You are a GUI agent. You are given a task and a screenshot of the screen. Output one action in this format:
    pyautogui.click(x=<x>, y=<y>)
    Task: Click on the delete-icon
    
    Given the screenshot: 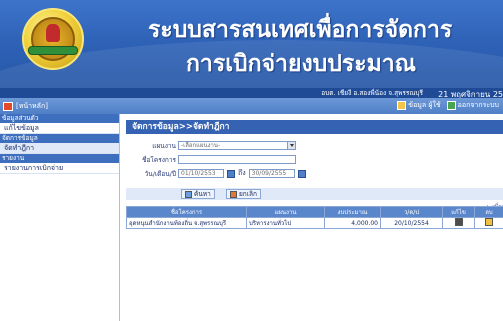 What is the action you would take?
    pyautogui.click(x=489, y=222)
    